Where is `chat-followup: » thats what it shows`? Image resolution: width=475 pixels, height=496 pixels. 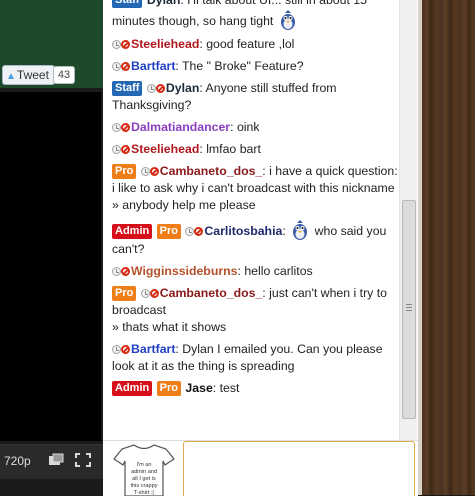 chat-followup: » thats what it shows is located at coordinates (169, 327).